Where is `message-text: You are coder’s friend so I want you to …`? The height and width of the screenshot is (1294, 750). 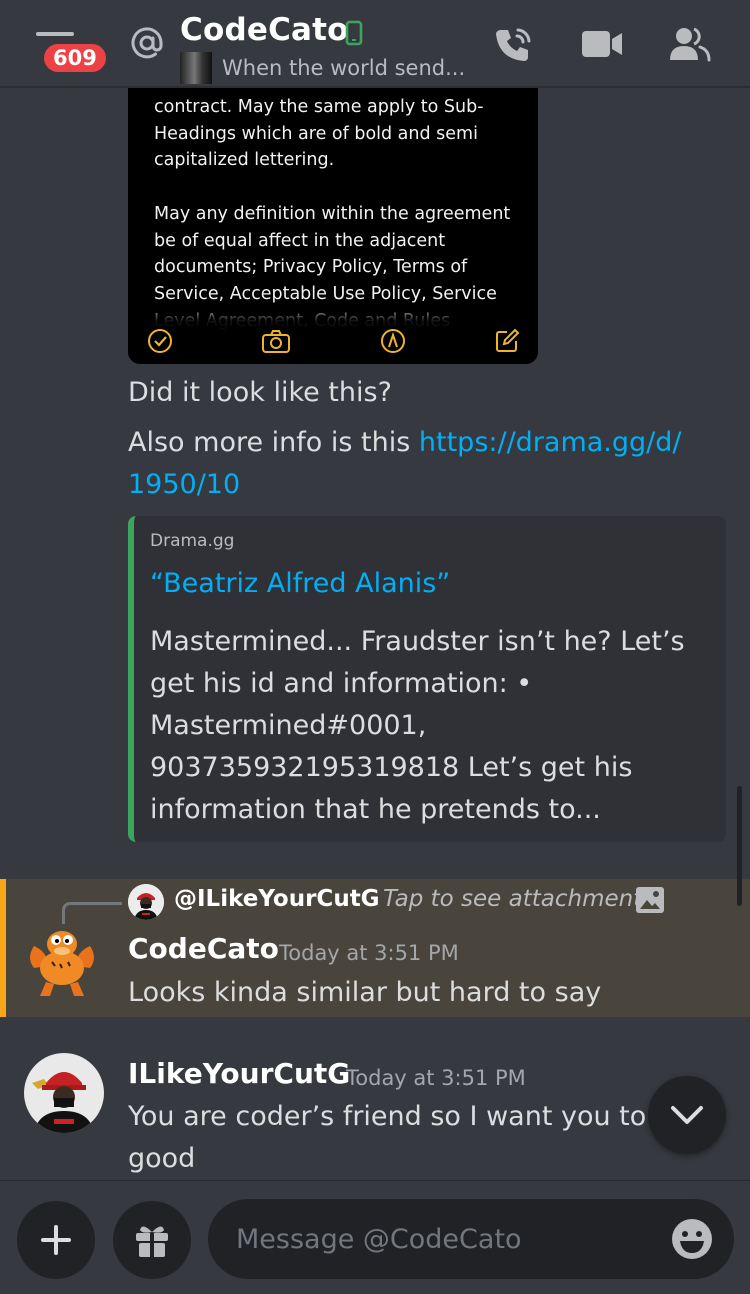 message-text: You are coder’s friend so I want you to … is located at coordinates (388, 1116).